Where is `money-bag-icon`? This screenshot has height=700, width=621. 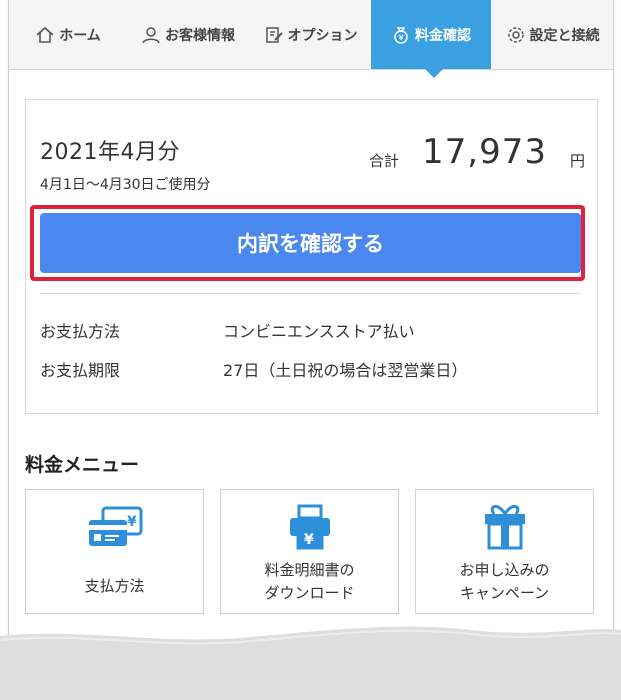
money-bag-icon is located at coordinates (401, 35).